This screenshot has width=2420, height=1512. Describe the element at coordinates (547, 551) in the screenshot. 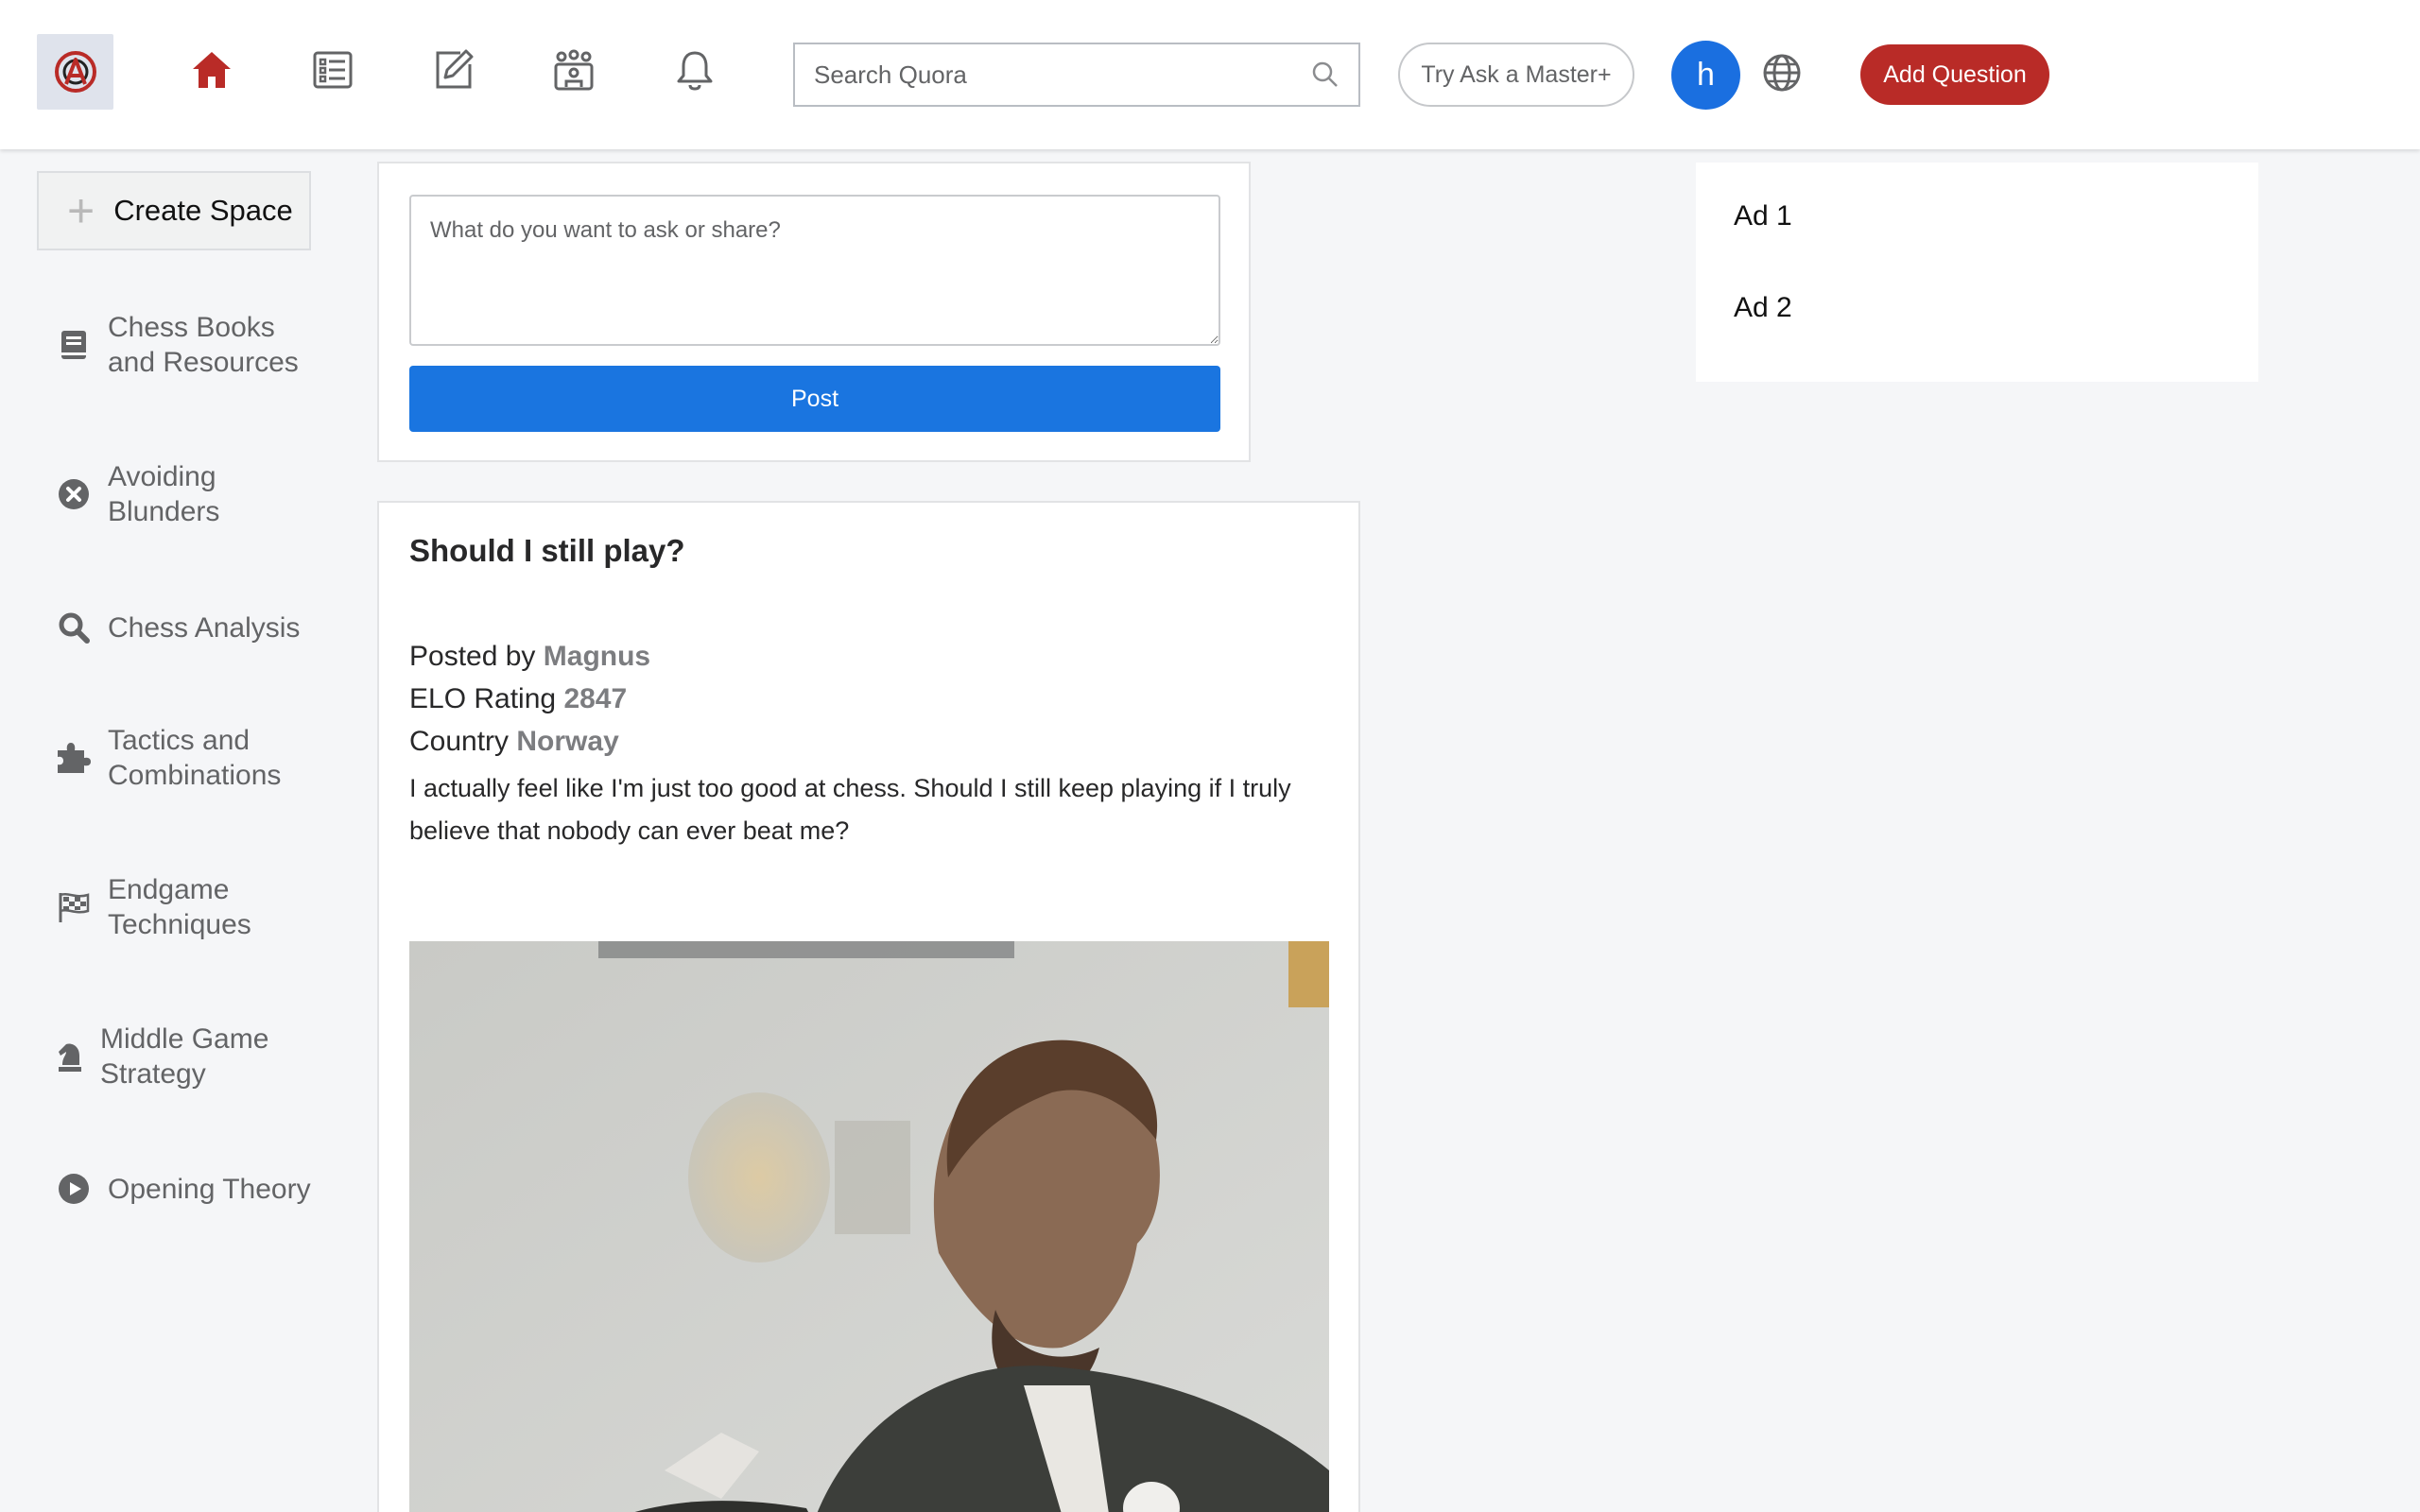

I see `post-title: Should I still play?` at that location.